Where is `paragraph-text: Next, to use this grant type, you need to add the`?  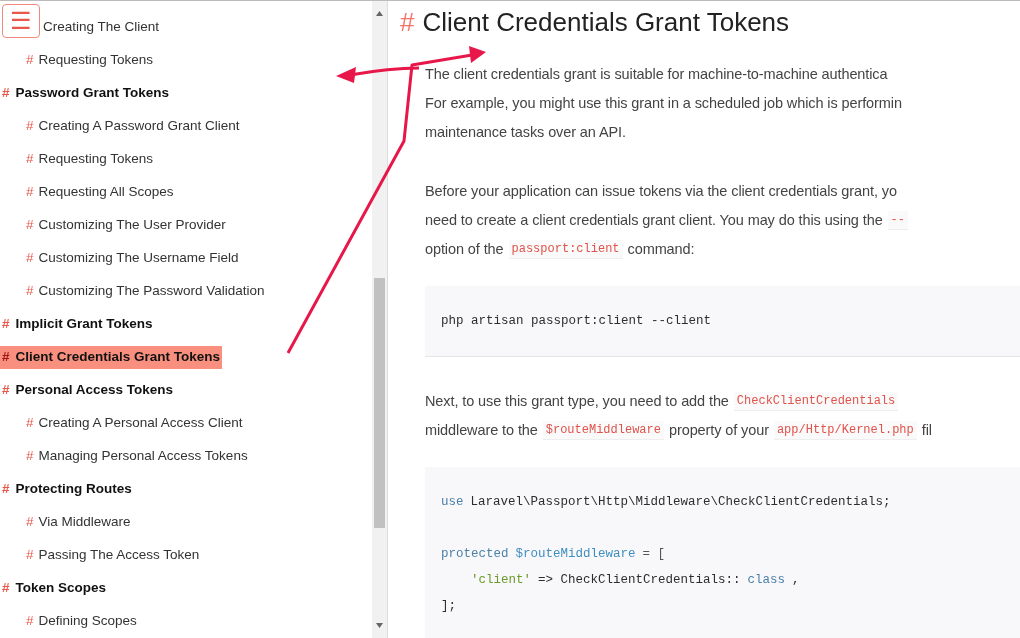
paragraph-text: Next, to use this grant type, you need to add the is located at coordinates (577, 401).